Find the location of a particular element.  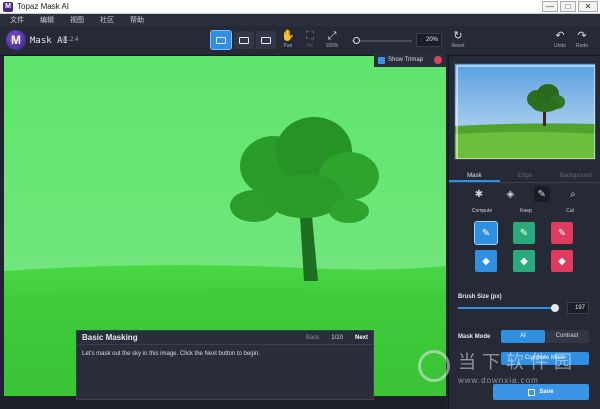

redo-icon: ↷ is located at coordinates (582, 36).